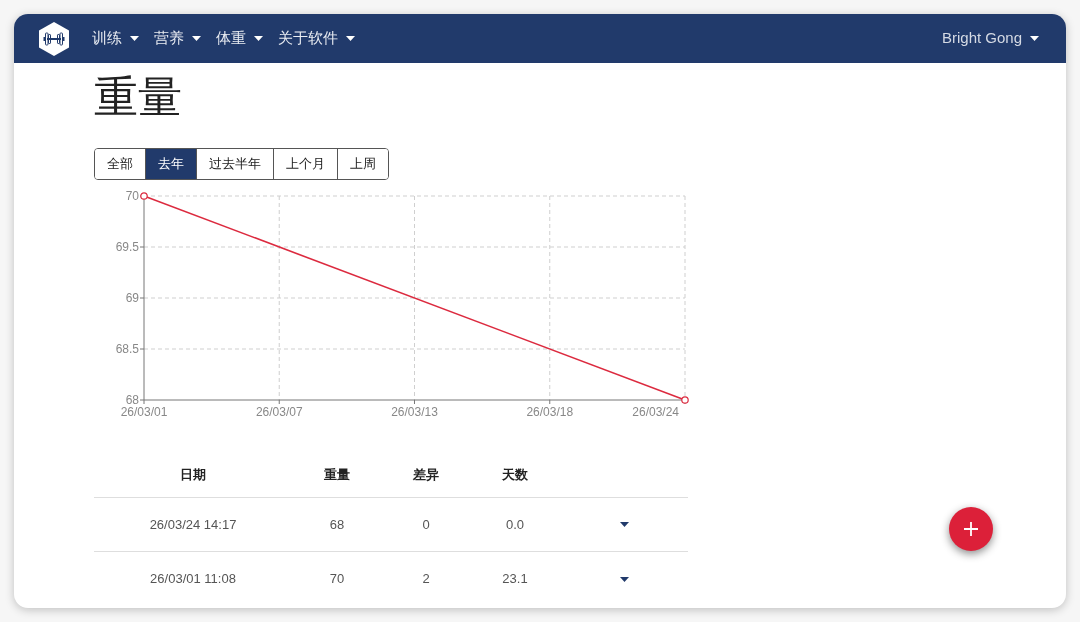 Image resolution: width=1080 pixels, height=622 pixels. What do you see at coordinates (337, 579) in the screenshot?
I see `table-cell-text: 70` at bounding box center [337, 579].